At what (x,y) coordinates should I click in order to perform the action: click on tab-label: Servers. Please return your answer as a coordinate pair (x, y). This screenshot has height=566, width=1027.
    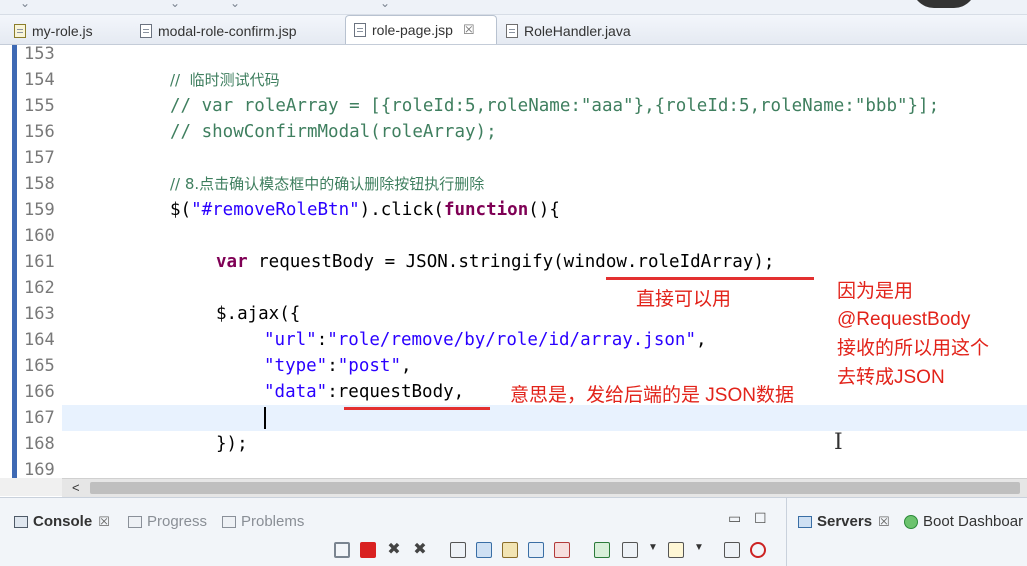
    Looking at the image, I should click on (845, 521).